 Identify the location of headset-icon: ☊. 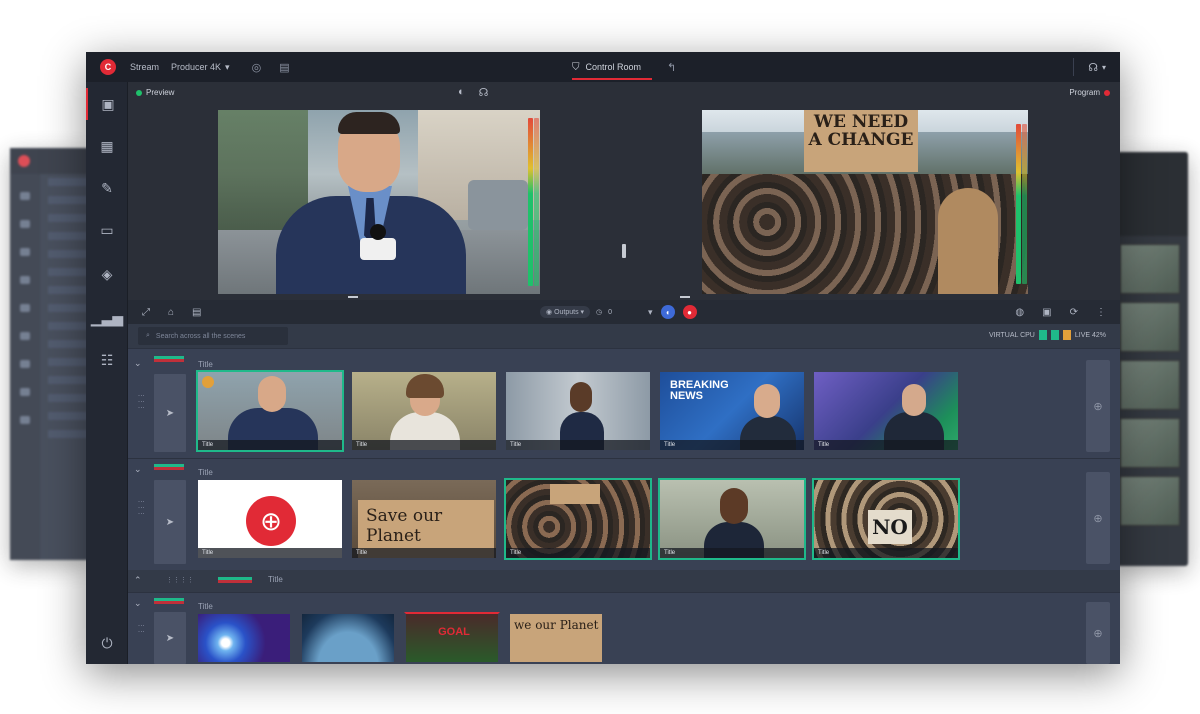
(1093, 67).